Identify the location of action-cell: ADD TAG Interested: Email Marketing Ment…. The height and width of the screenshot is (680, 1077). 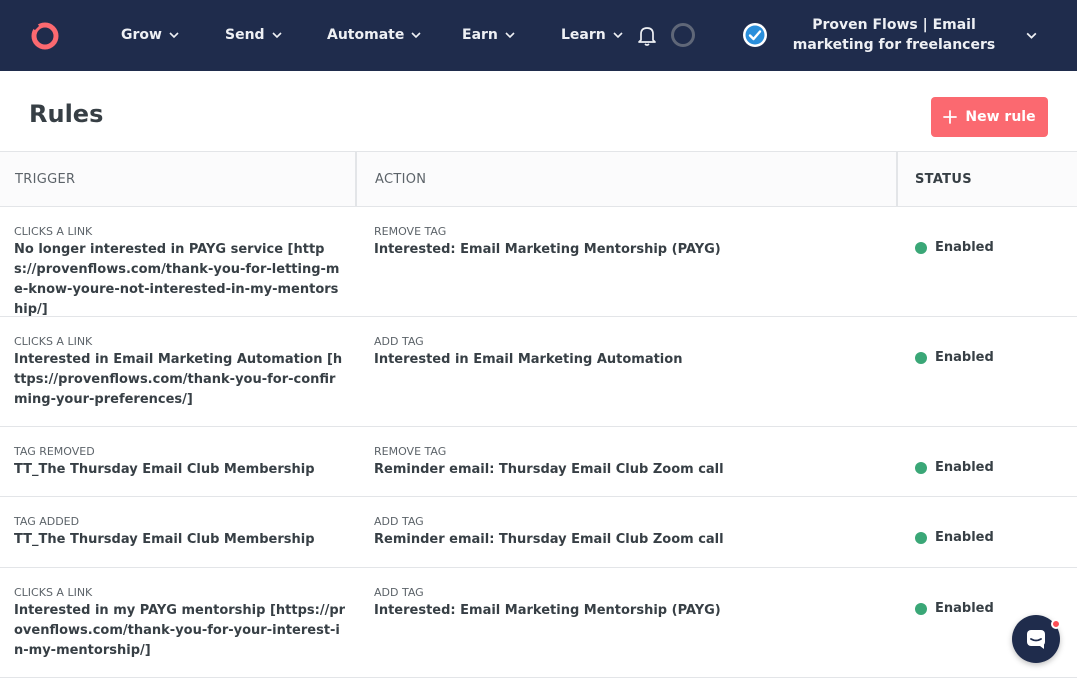
(624, 594).